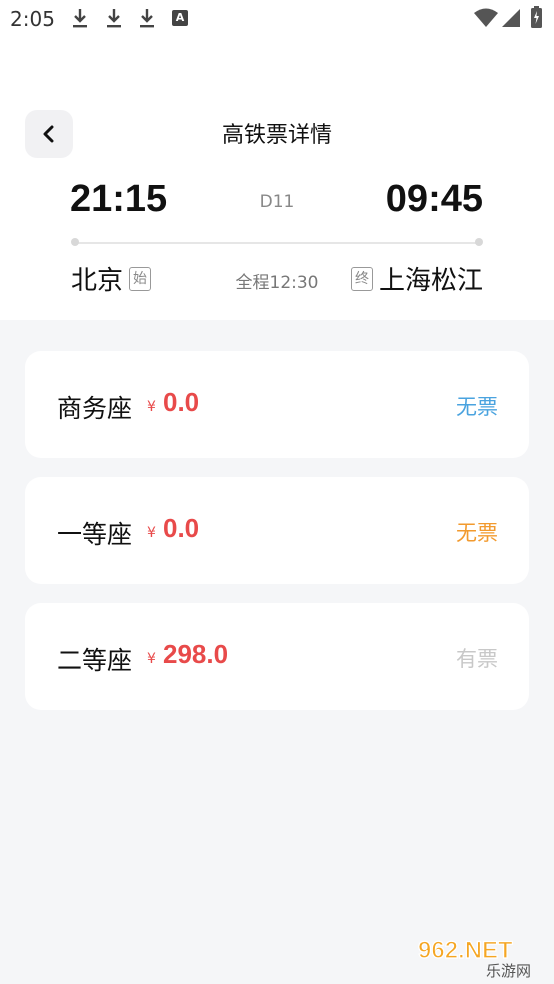  I want to click on destination-name: 上海松江, so click(430, 281).